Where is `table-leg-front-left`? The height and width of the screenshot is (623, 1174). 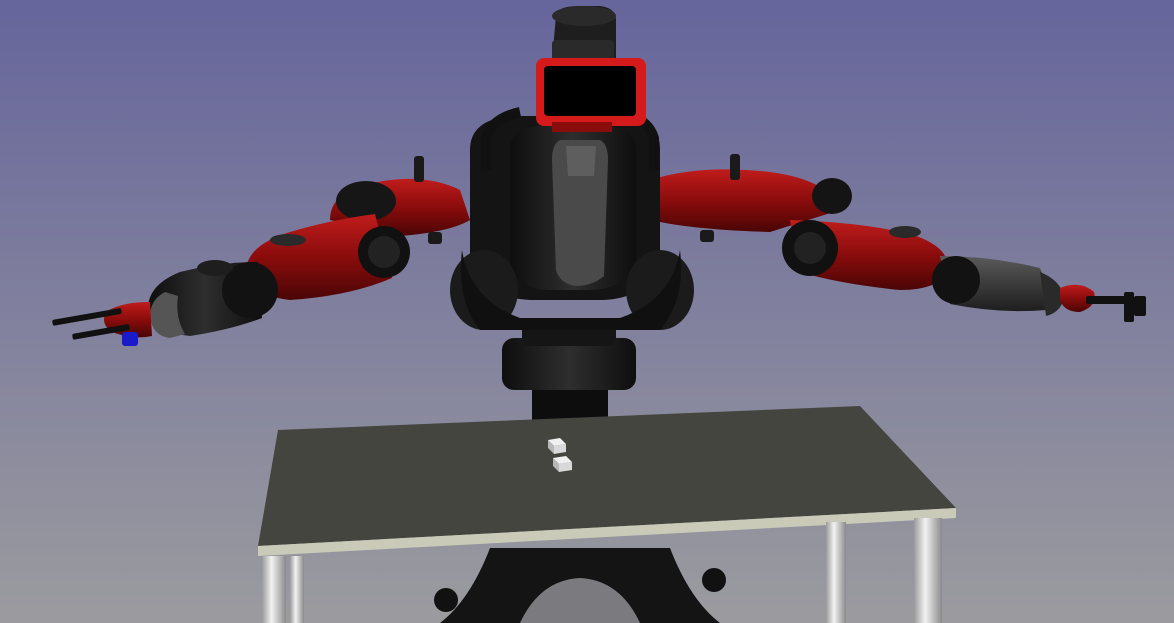
table-leg-front-left is located at coordinates (274, 589).